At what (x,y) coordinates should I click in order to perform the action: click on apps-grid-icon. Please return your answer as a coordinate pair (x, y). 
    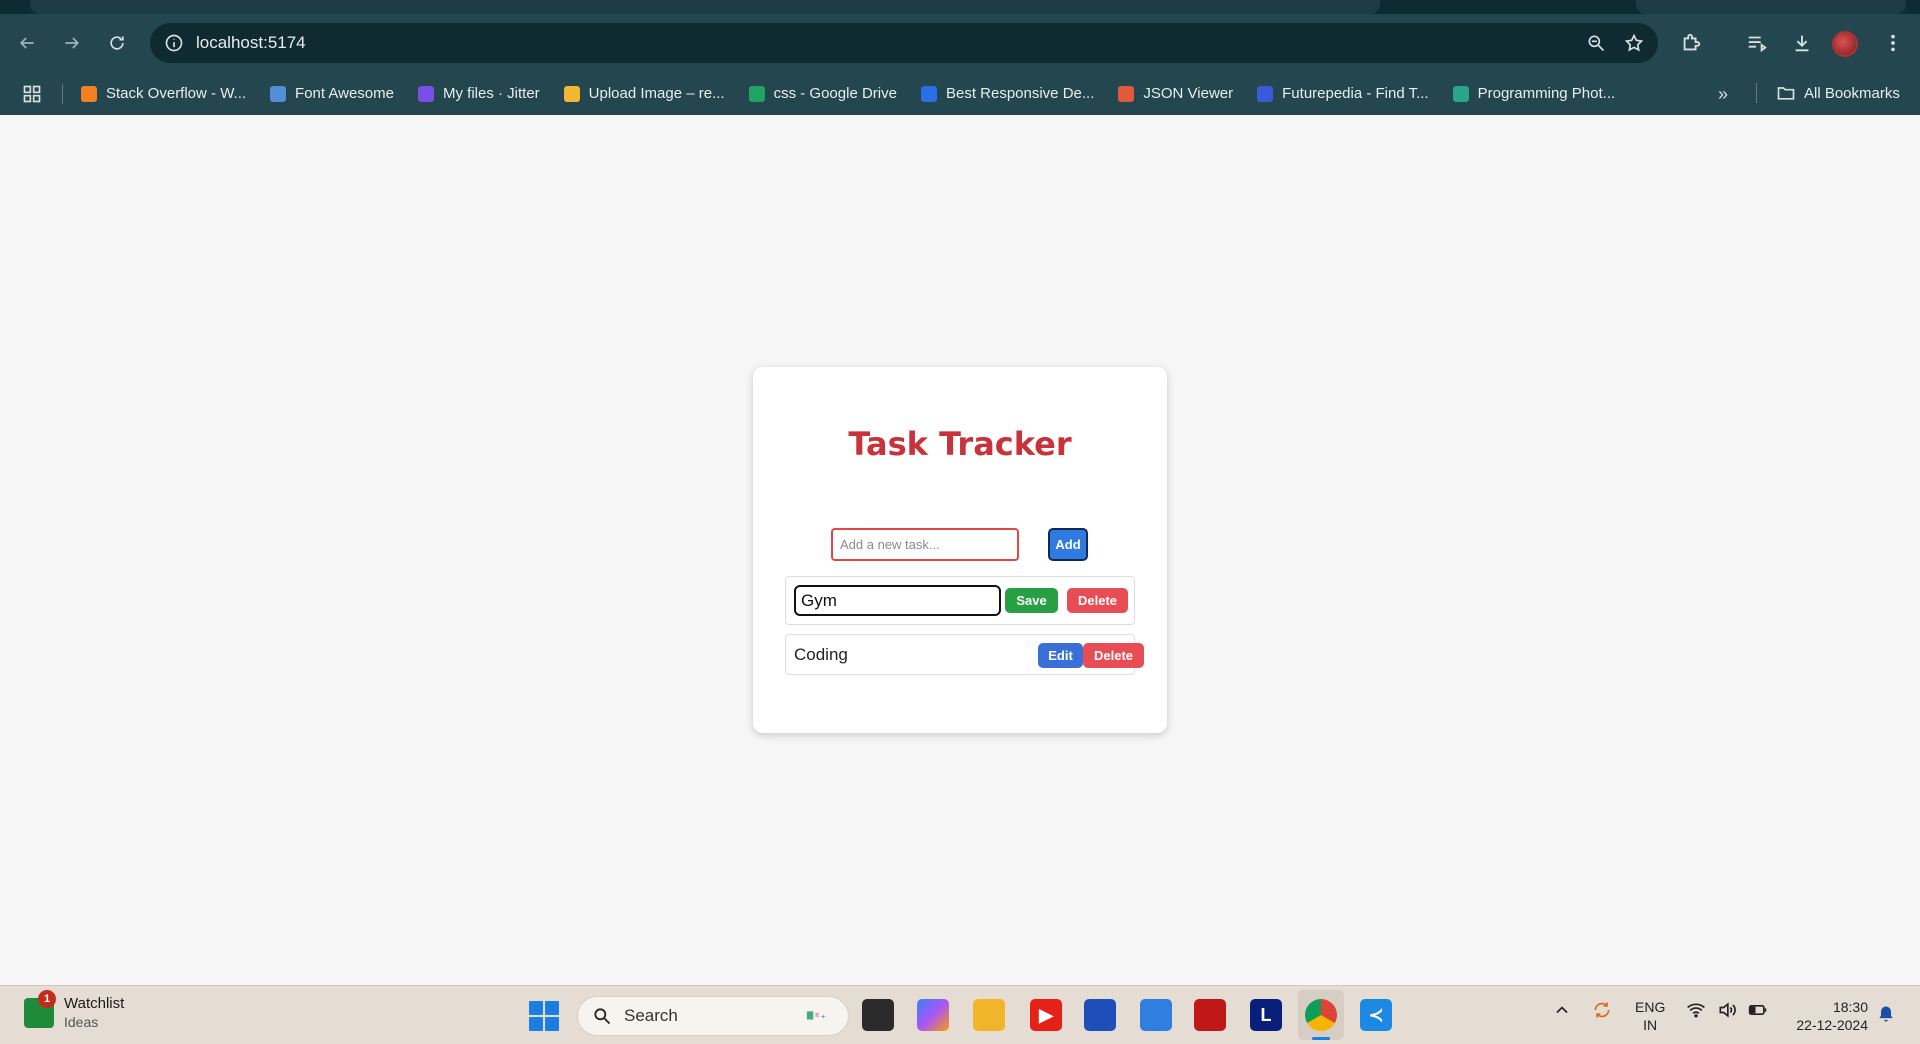
    Looking at the image, I should click on (32, 94).